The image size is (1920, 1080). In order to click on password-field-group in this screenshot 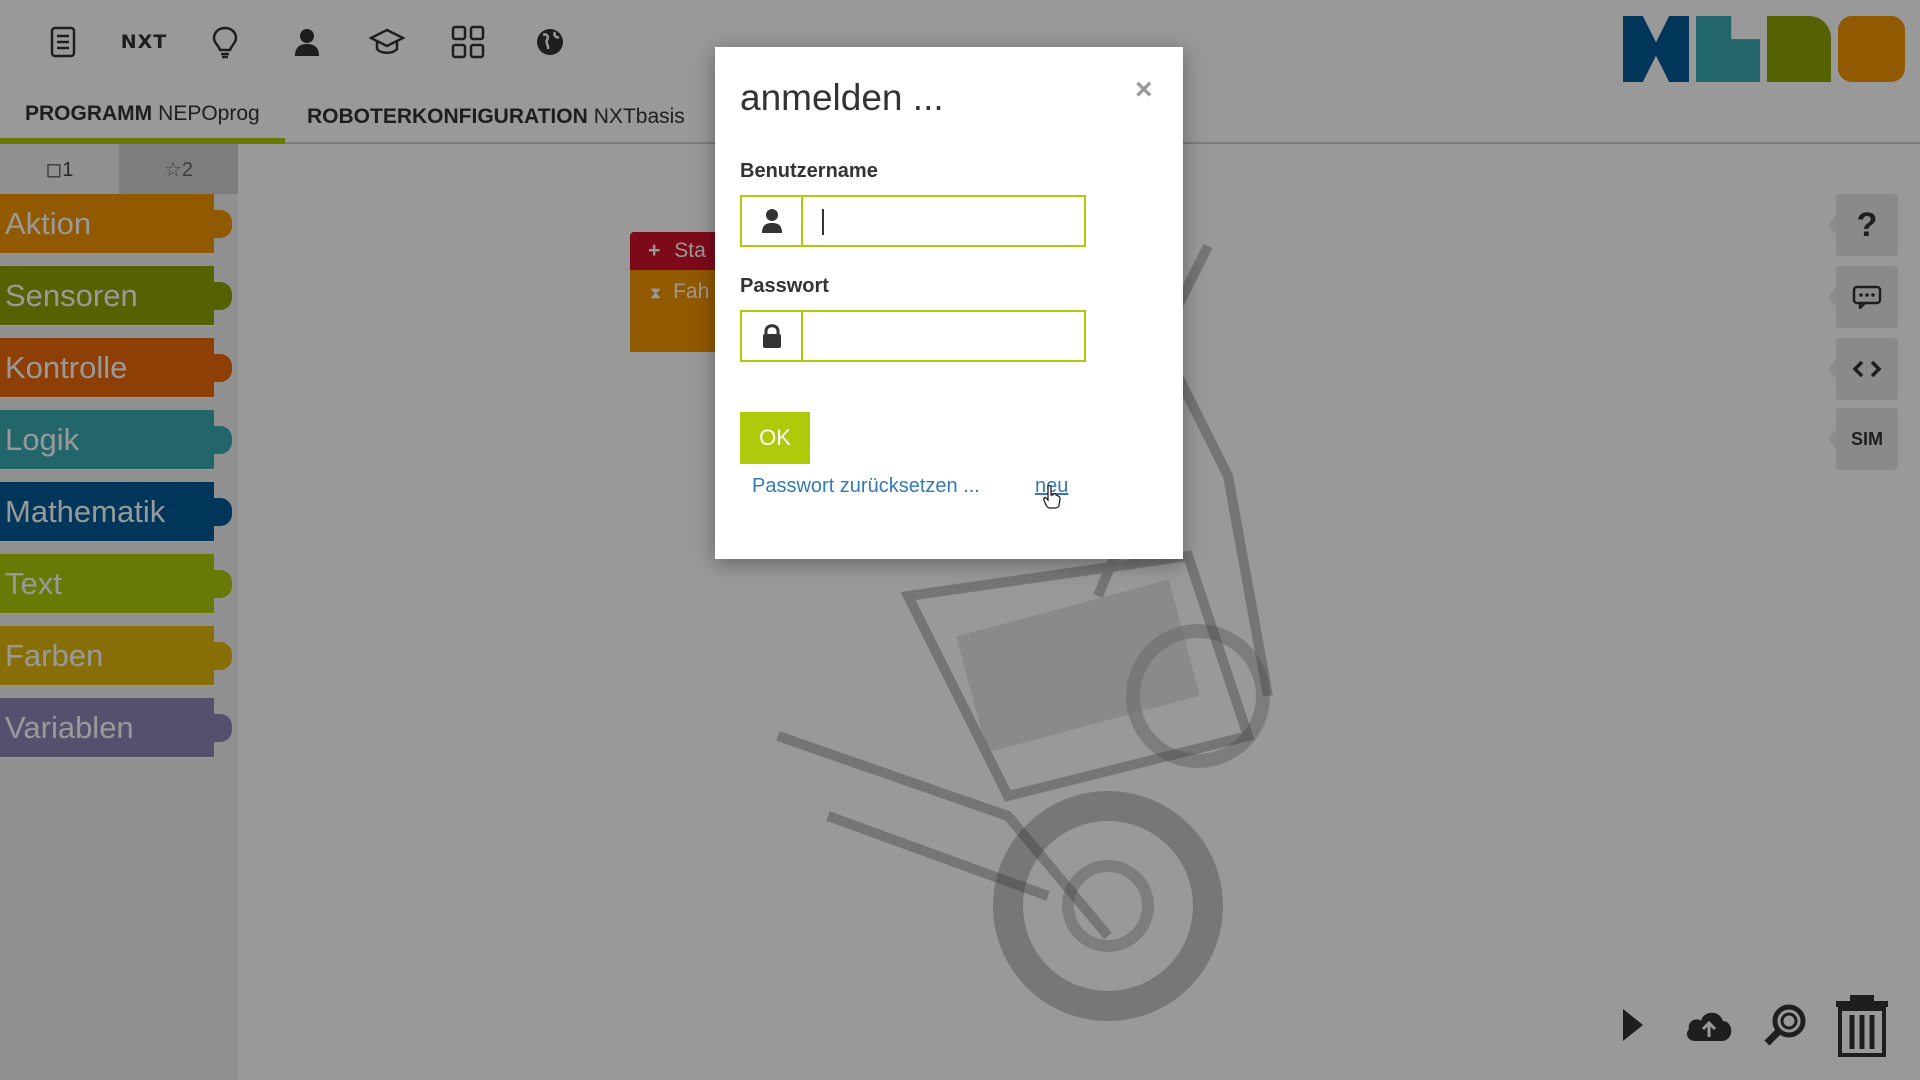, I will do `click(913, 336)`.